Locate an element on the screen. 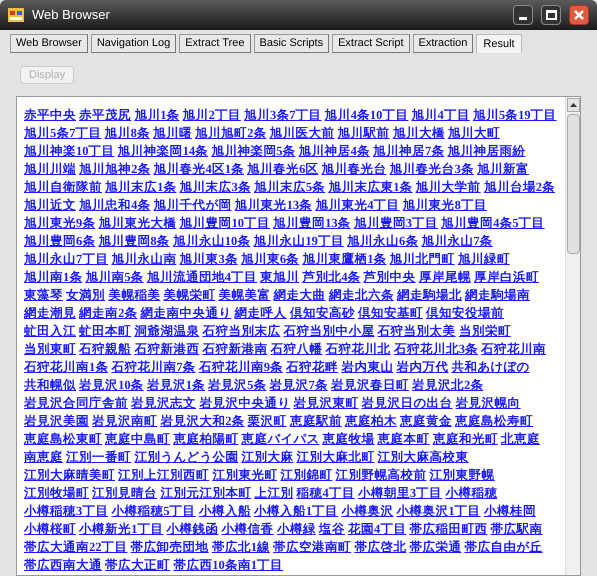 The width and height of the screenshot is (597, 576). link: 恵庭本町 is located at coordinates (404, 439).